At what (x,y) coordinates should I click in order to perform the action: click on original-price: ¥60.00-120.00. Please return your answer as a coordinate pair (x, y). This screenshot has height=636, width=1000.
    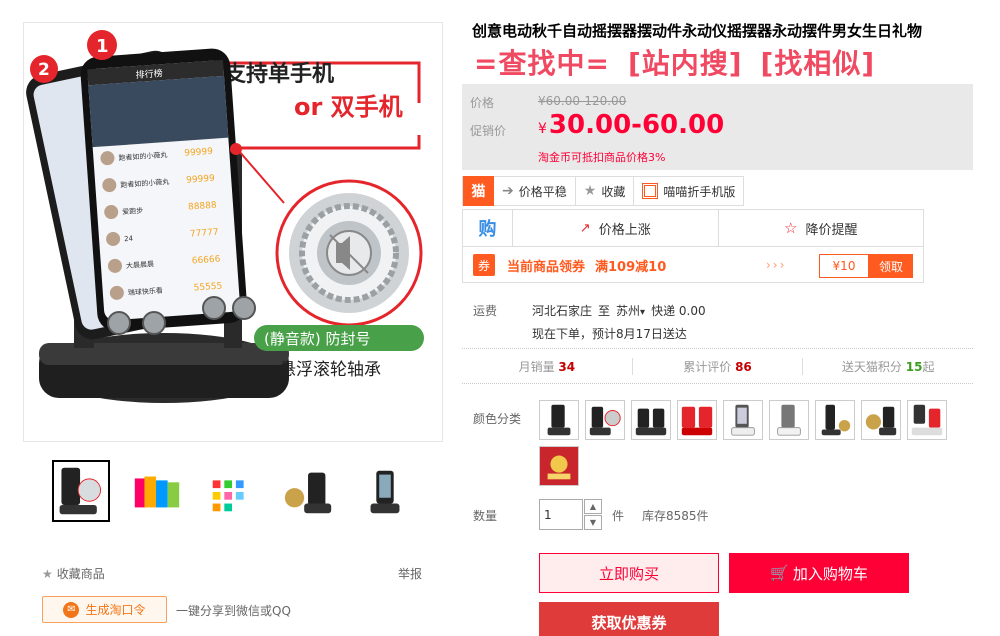
    Looking at the image, I should click on (582, 101).